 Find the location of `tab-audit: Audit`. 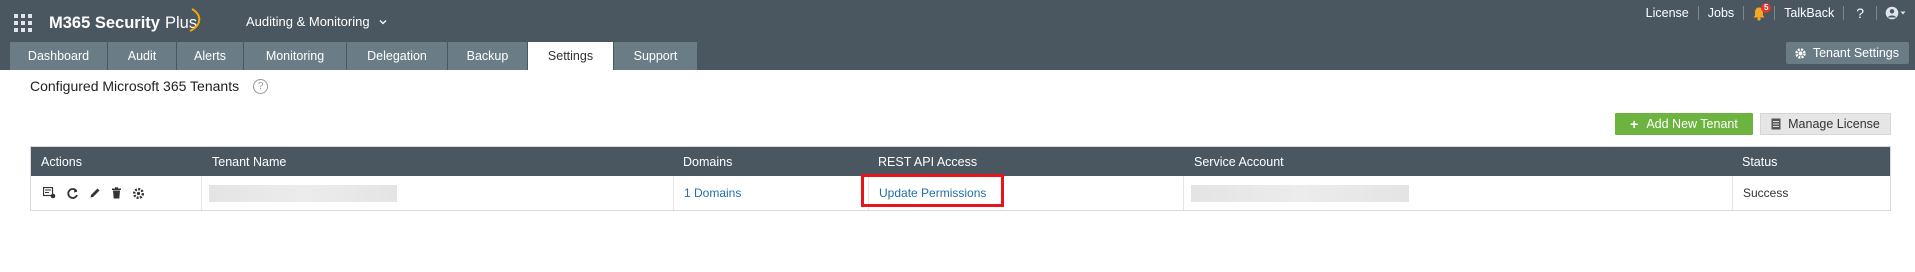

tab-audit: Audit is located at coordinates (142, 56).